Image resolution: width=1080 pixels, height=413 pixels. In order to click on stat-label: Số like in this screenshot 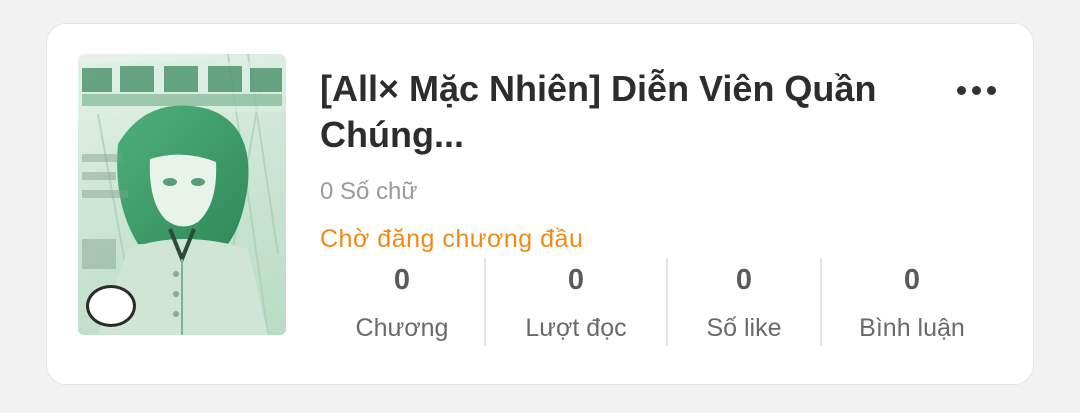, I will do `click(744, 328)`.